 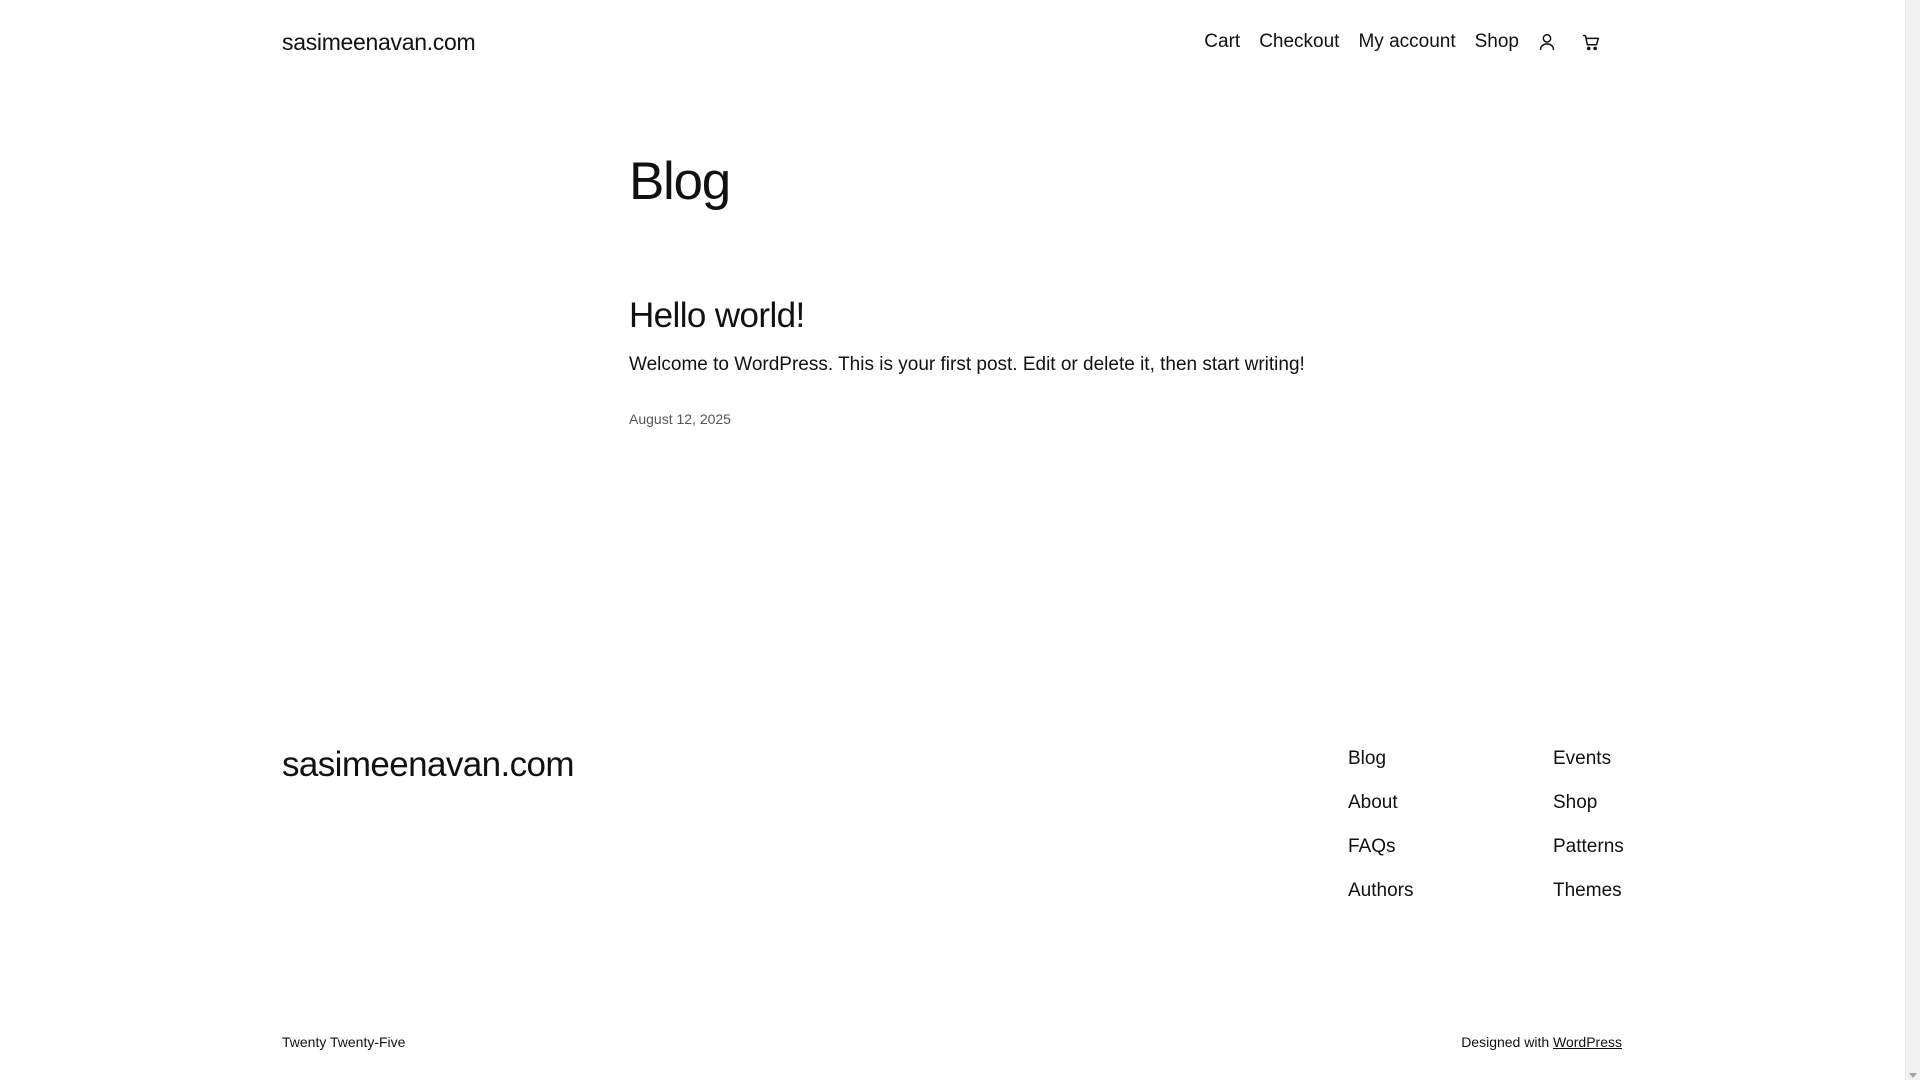 I want to click on nav-item-shop: Shop, so click(x=1497, y=42).